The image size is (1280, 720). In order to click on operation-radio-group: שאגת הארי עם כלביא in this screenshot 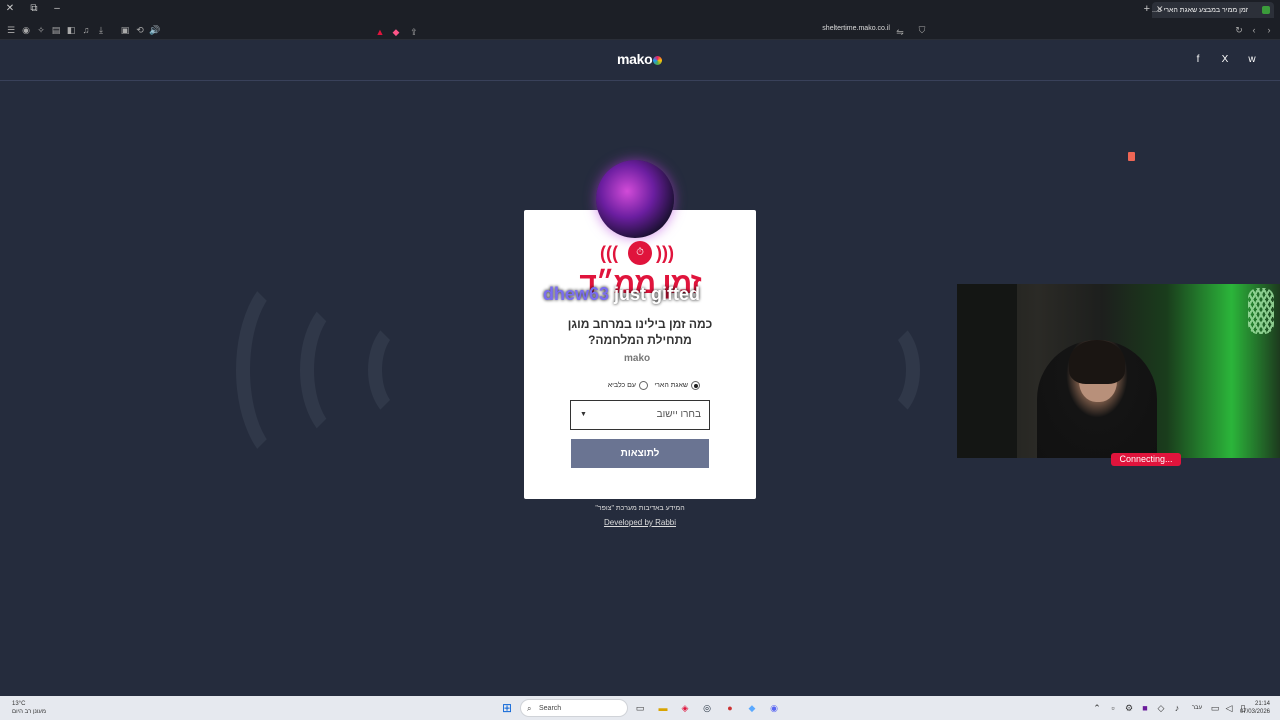, I will do `click(650, 387)`.